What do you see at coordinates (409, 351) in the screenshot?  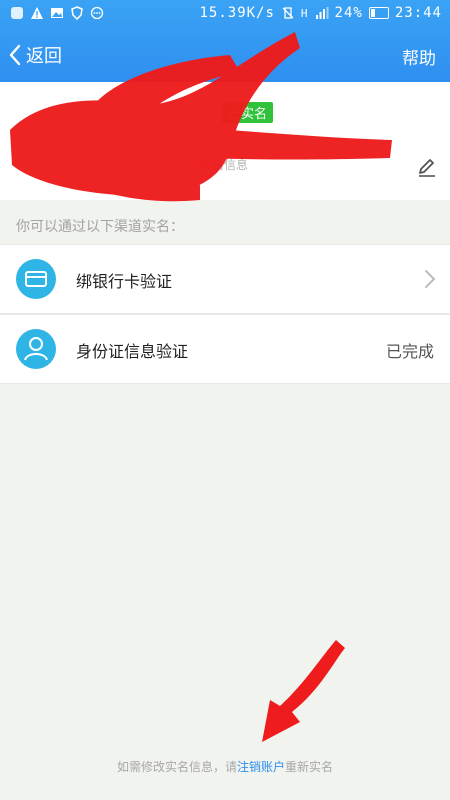 I see `status-completed: 已完成` at bounding box center [409, 351].